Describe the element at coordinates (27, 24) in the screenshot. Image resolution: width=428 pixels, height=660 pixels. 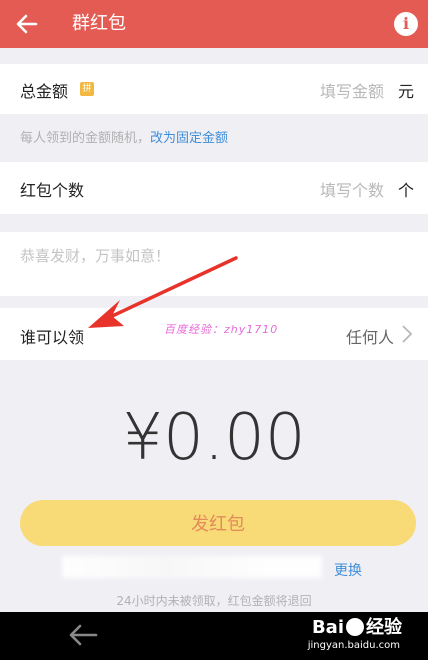
I see `arrow-left-icon` at that location.